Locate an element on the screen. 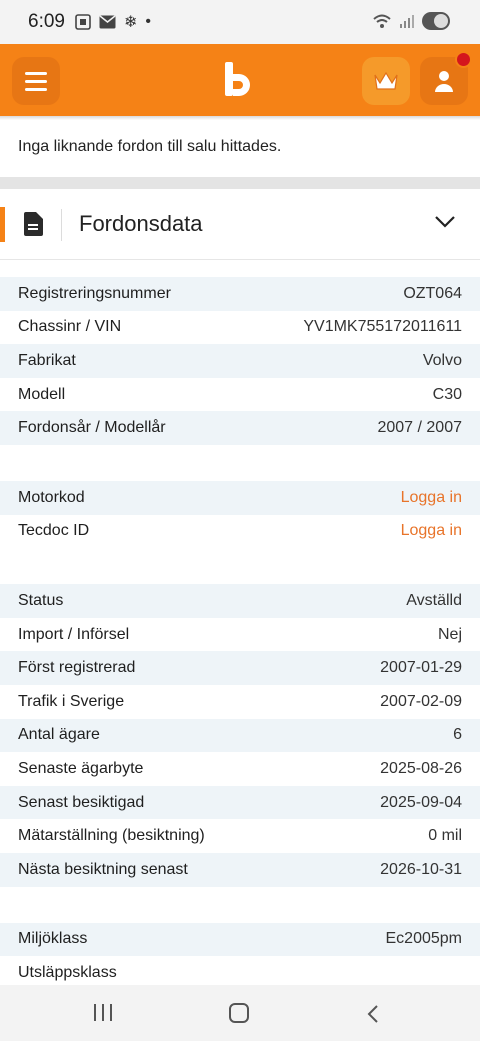 Image resolution: width=480 pixels, height=1041 pixels. table-row: Senaste ägarbyte 2025-08-26 is located at coordinates (240, 769).